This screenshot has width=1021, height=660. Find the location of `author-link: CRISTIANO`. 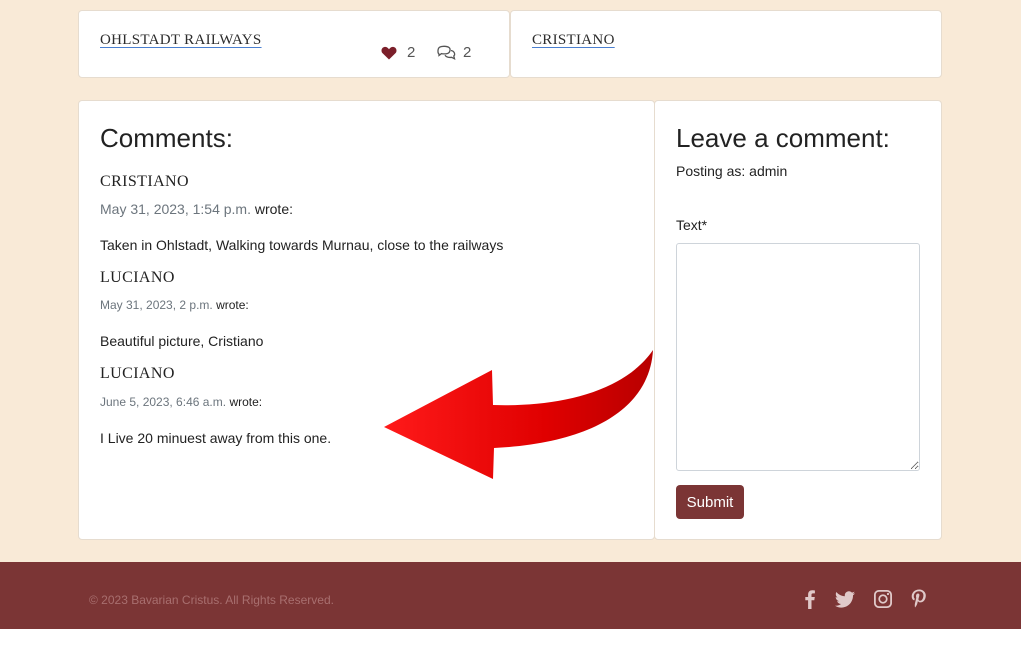

author-link: CRISTIANO is located at coordinates (573, 40).